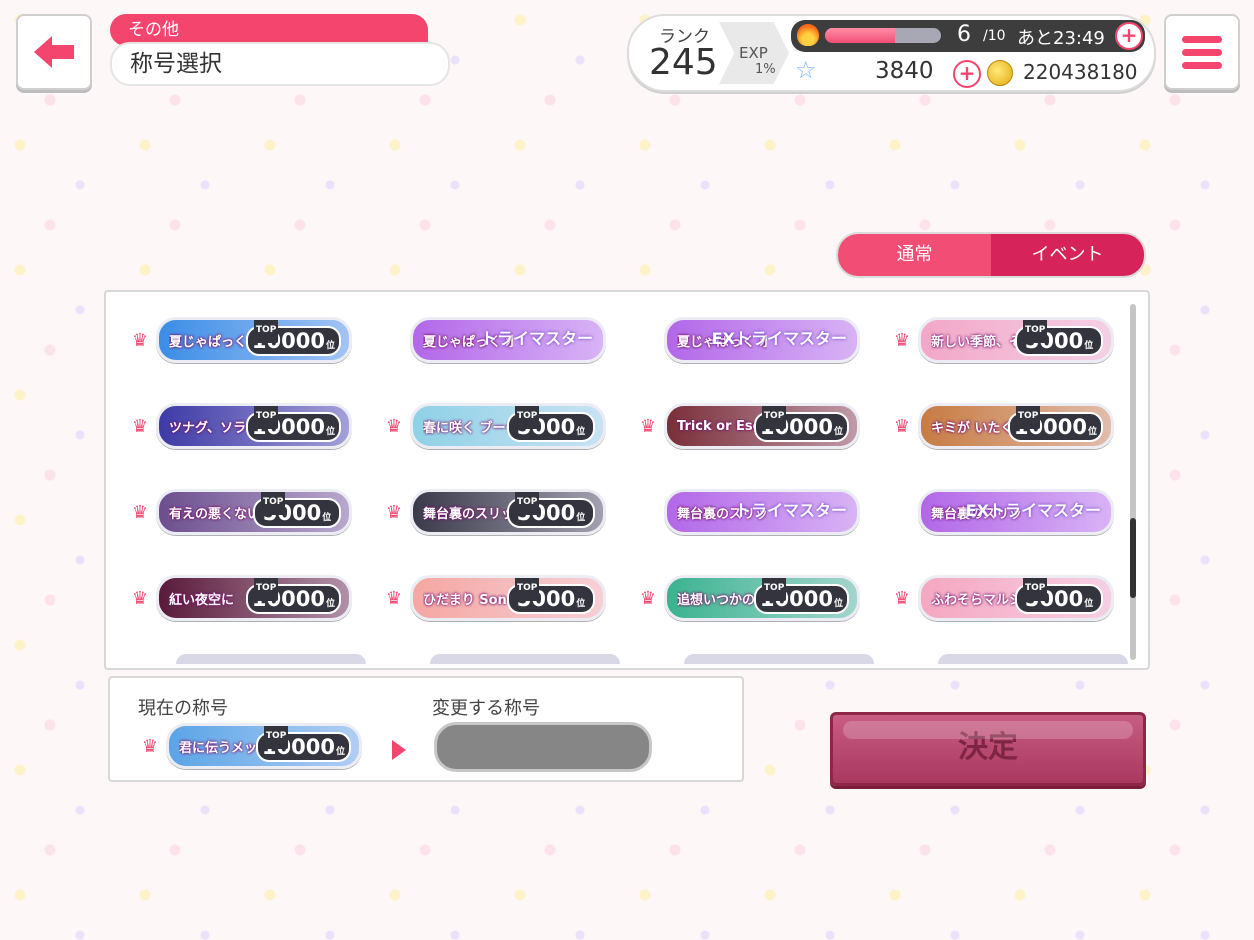 This screenshot has width=1254, height=940. What do you see at coordinates (280, 64) in the screenshot?
I see `page-title: 称号選択` at bounding box center [280, 64].